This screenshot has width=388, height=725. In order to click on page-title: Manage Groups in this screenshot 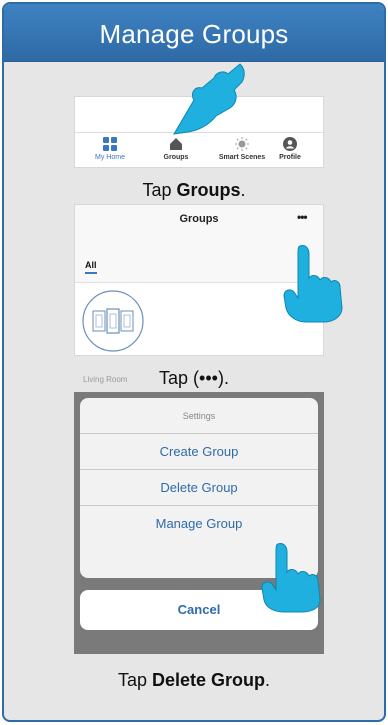, I will do `click(194, 34)`.